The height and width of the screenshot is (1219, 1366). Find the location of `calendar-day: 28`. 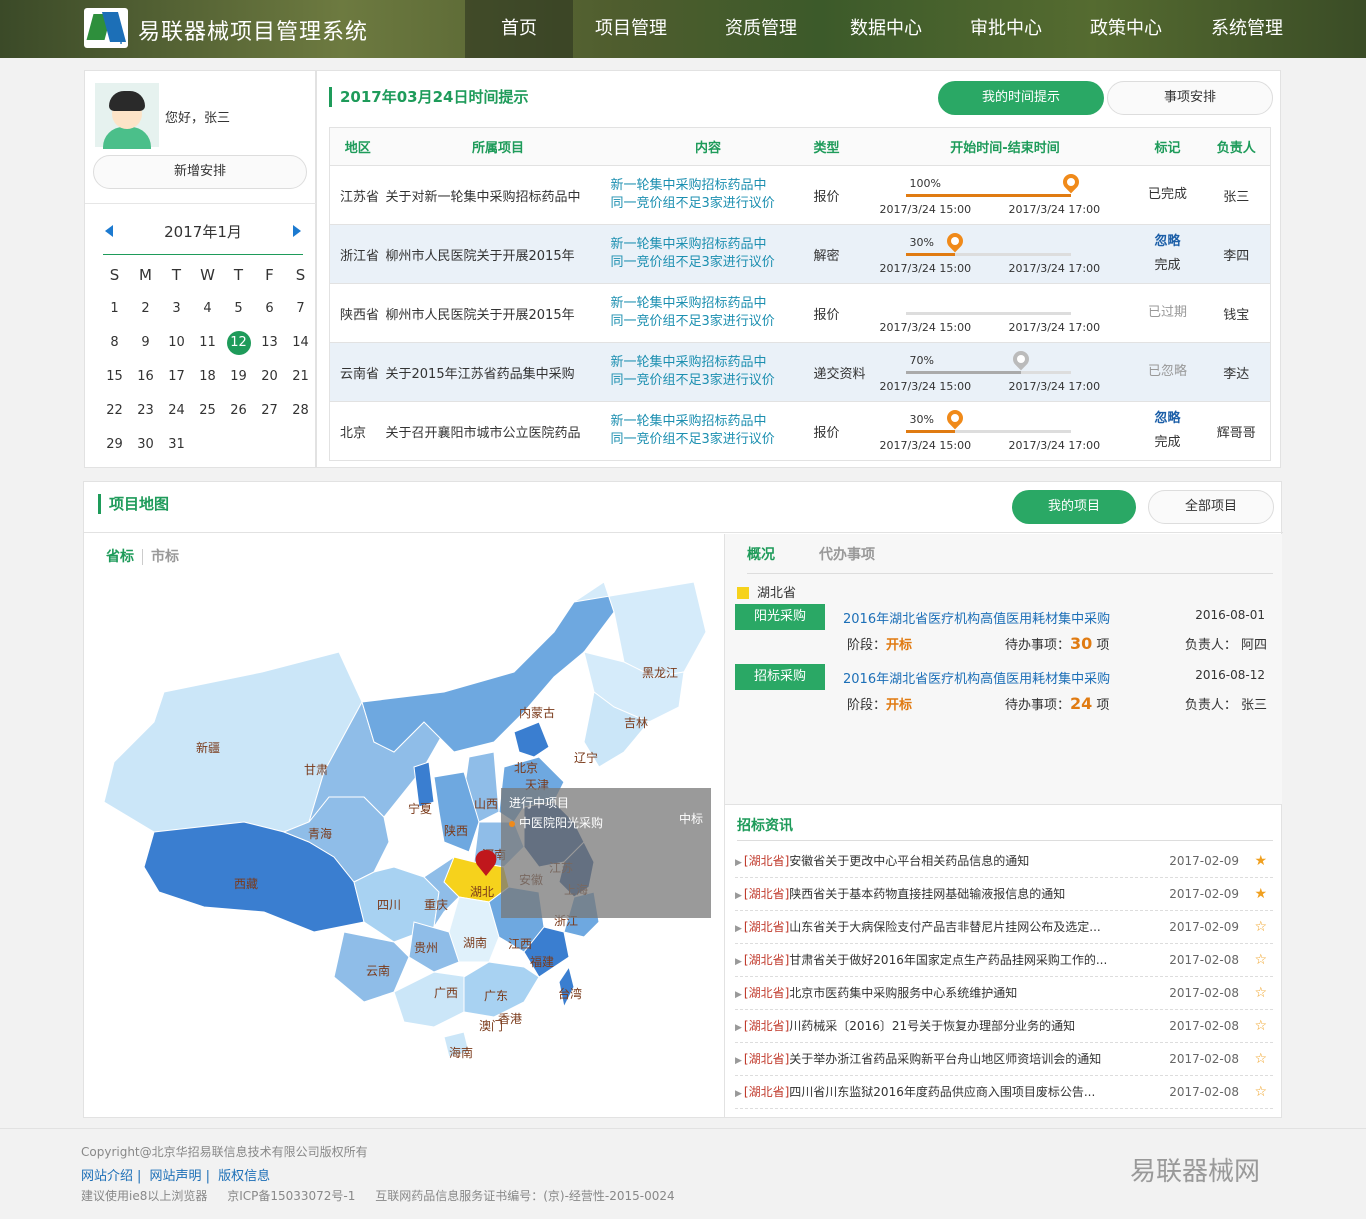

calendar-day: 28 is located at coordinates (300, 416).